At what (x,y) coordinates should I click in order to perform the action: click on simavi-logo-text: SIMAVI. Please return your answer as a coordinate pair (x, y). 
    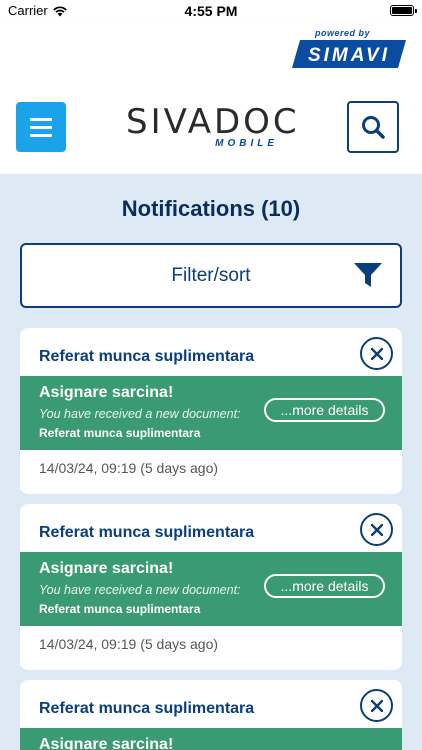
    Looking at the image, I should click on (349, 55).